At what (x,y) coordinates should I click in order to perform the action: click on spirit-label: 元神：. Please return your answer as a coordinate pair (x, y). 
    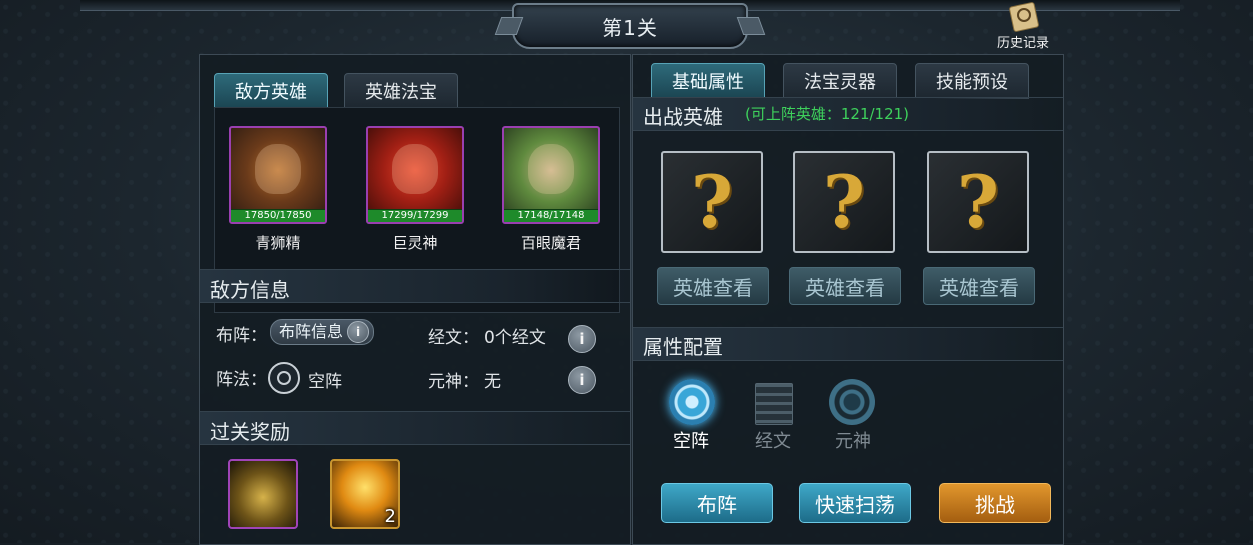
    Looking at the image, I should click on (453, 382).